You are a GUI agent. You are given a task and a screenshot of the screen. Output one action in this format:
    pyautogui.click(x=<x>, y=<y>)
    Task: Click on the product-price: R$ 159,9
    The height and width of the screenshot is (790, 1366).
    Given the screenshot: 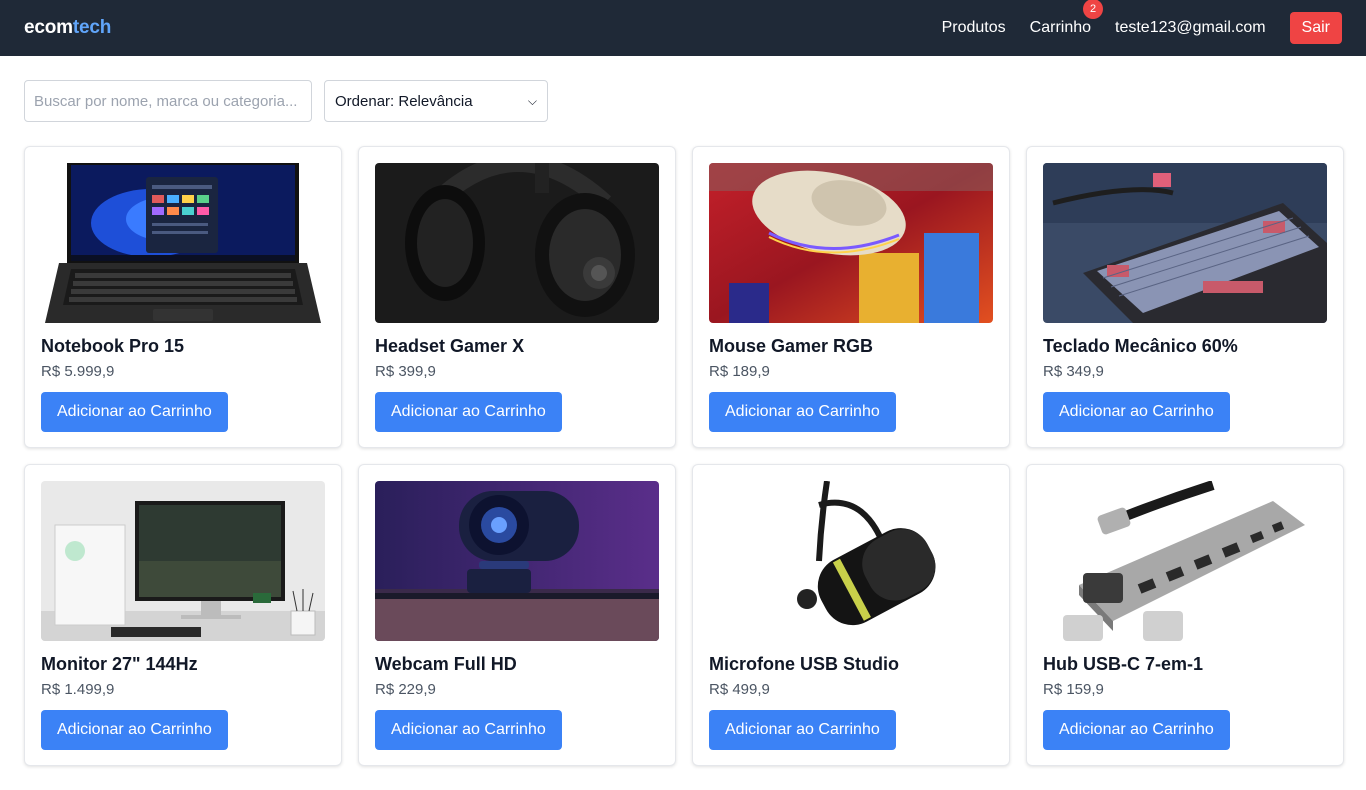 What is the action you would take?
    pyautogui.click(x=1073, y=689)
    